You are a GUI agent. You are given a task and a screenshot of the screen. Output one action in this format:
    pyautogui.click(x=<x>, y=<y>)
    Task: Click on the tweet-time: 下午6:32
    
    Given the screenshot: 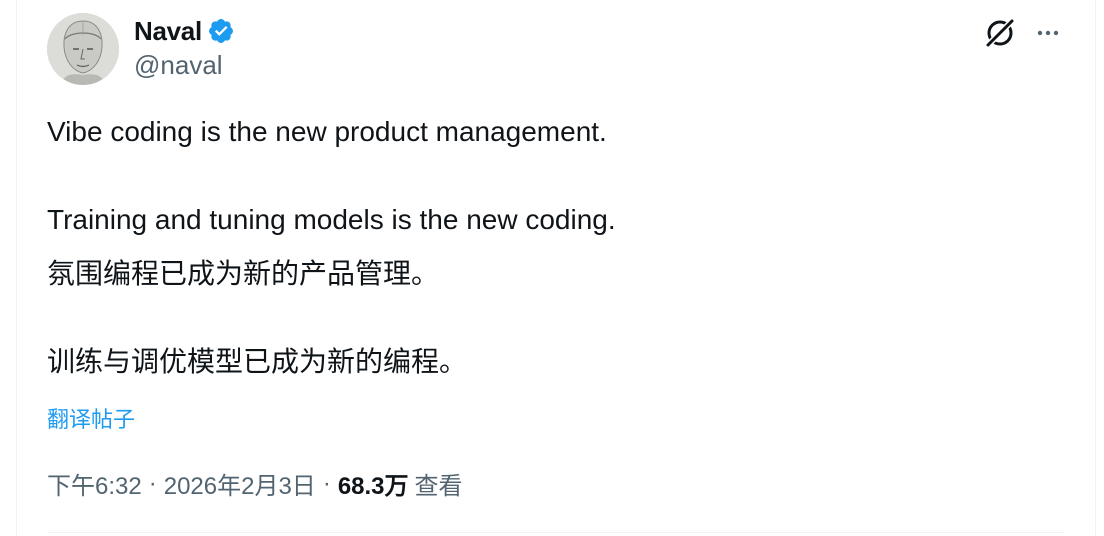 What is the action you would take?
    pyautogui.click(x=94, y=483)
    